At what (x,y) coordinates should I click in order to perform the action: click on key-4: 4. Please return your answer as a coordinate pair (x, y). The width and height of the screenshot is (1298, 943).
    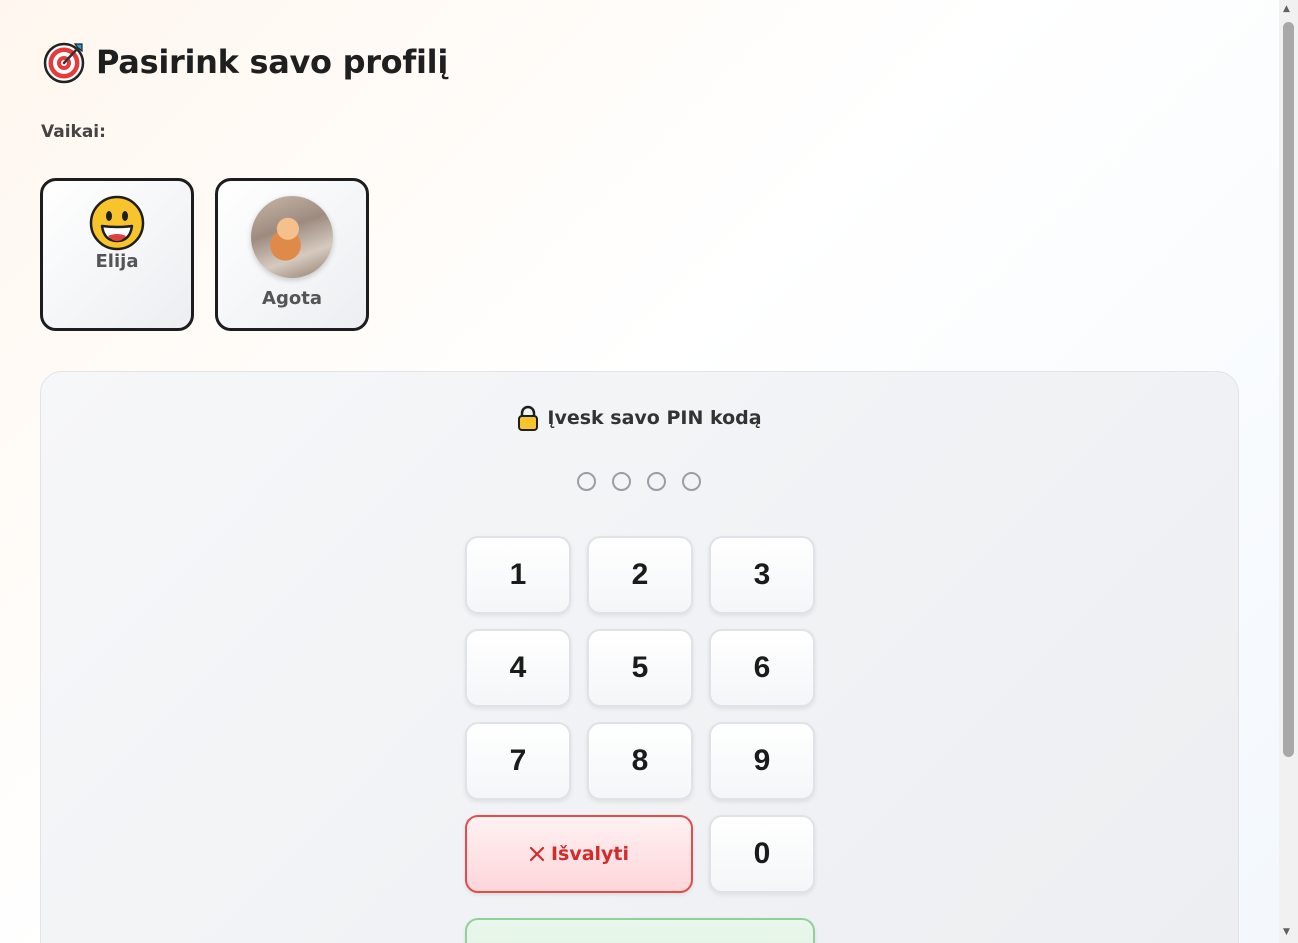
    Looking at the image, I should click on (518, 668).